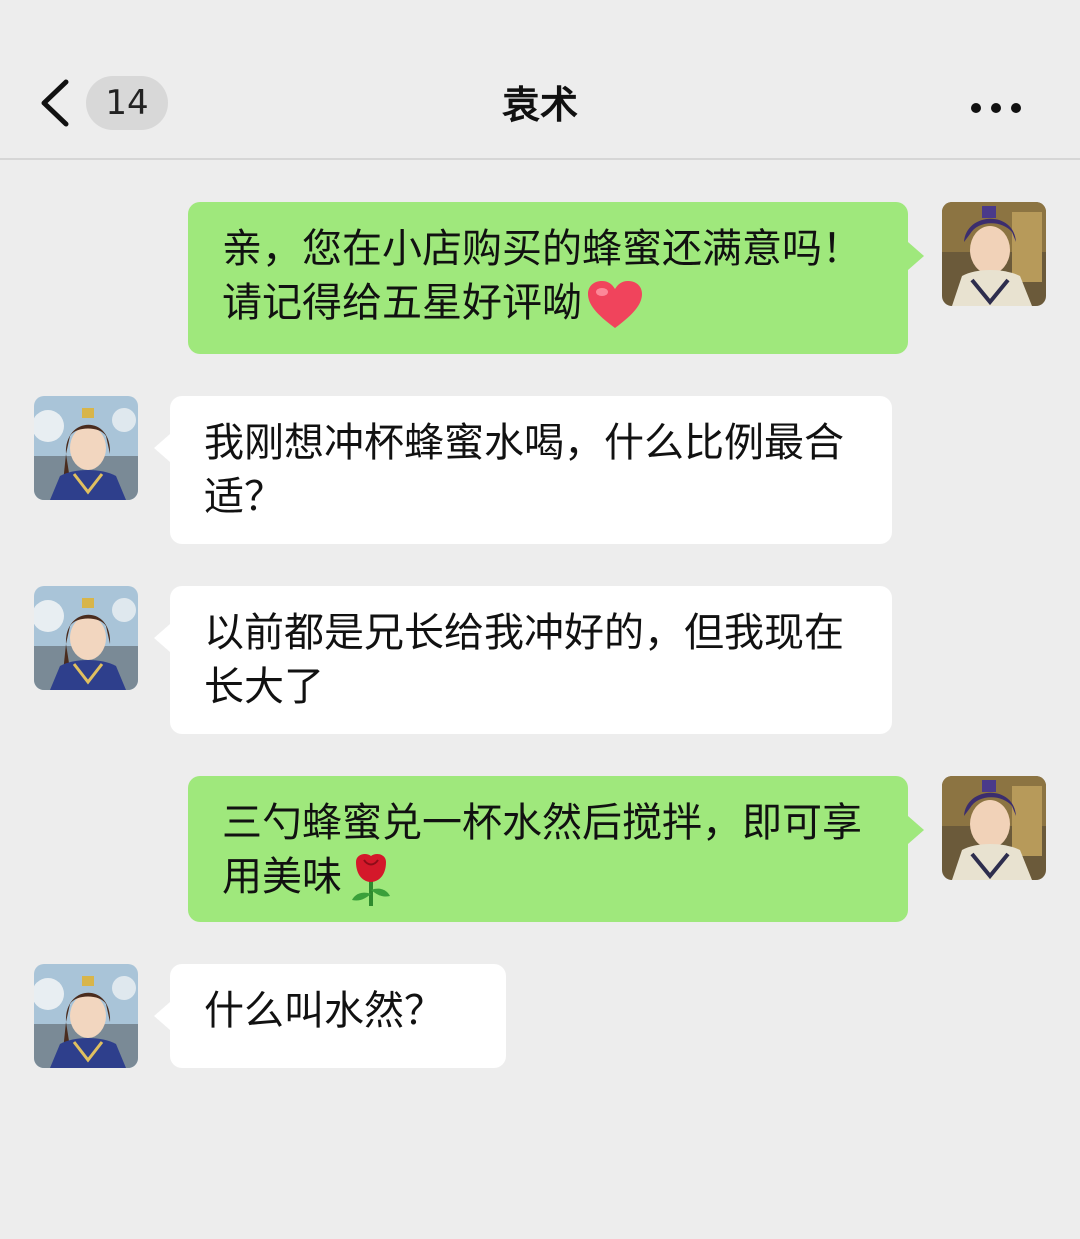 This screenshot has width=1080, height=1239. I want to click on chat-title: 袁术, so click(539, 105).